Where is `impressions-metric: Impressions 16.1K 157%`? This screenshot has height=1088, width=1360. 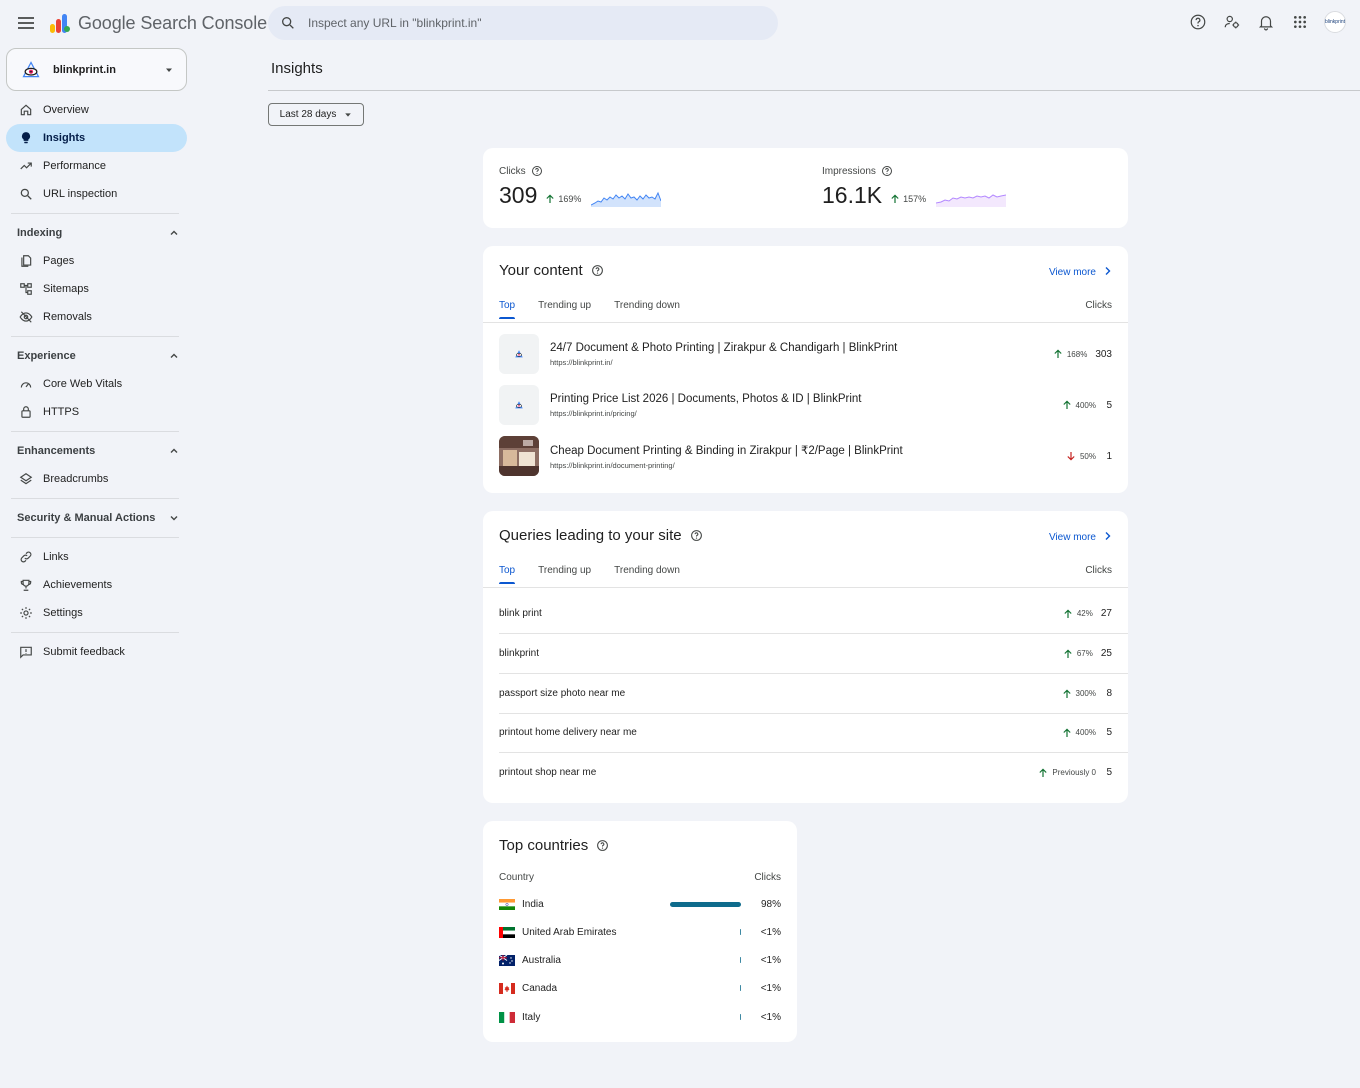
impressions-metric: Impressions 16.1K 157% is located at coordinates (914, 187).